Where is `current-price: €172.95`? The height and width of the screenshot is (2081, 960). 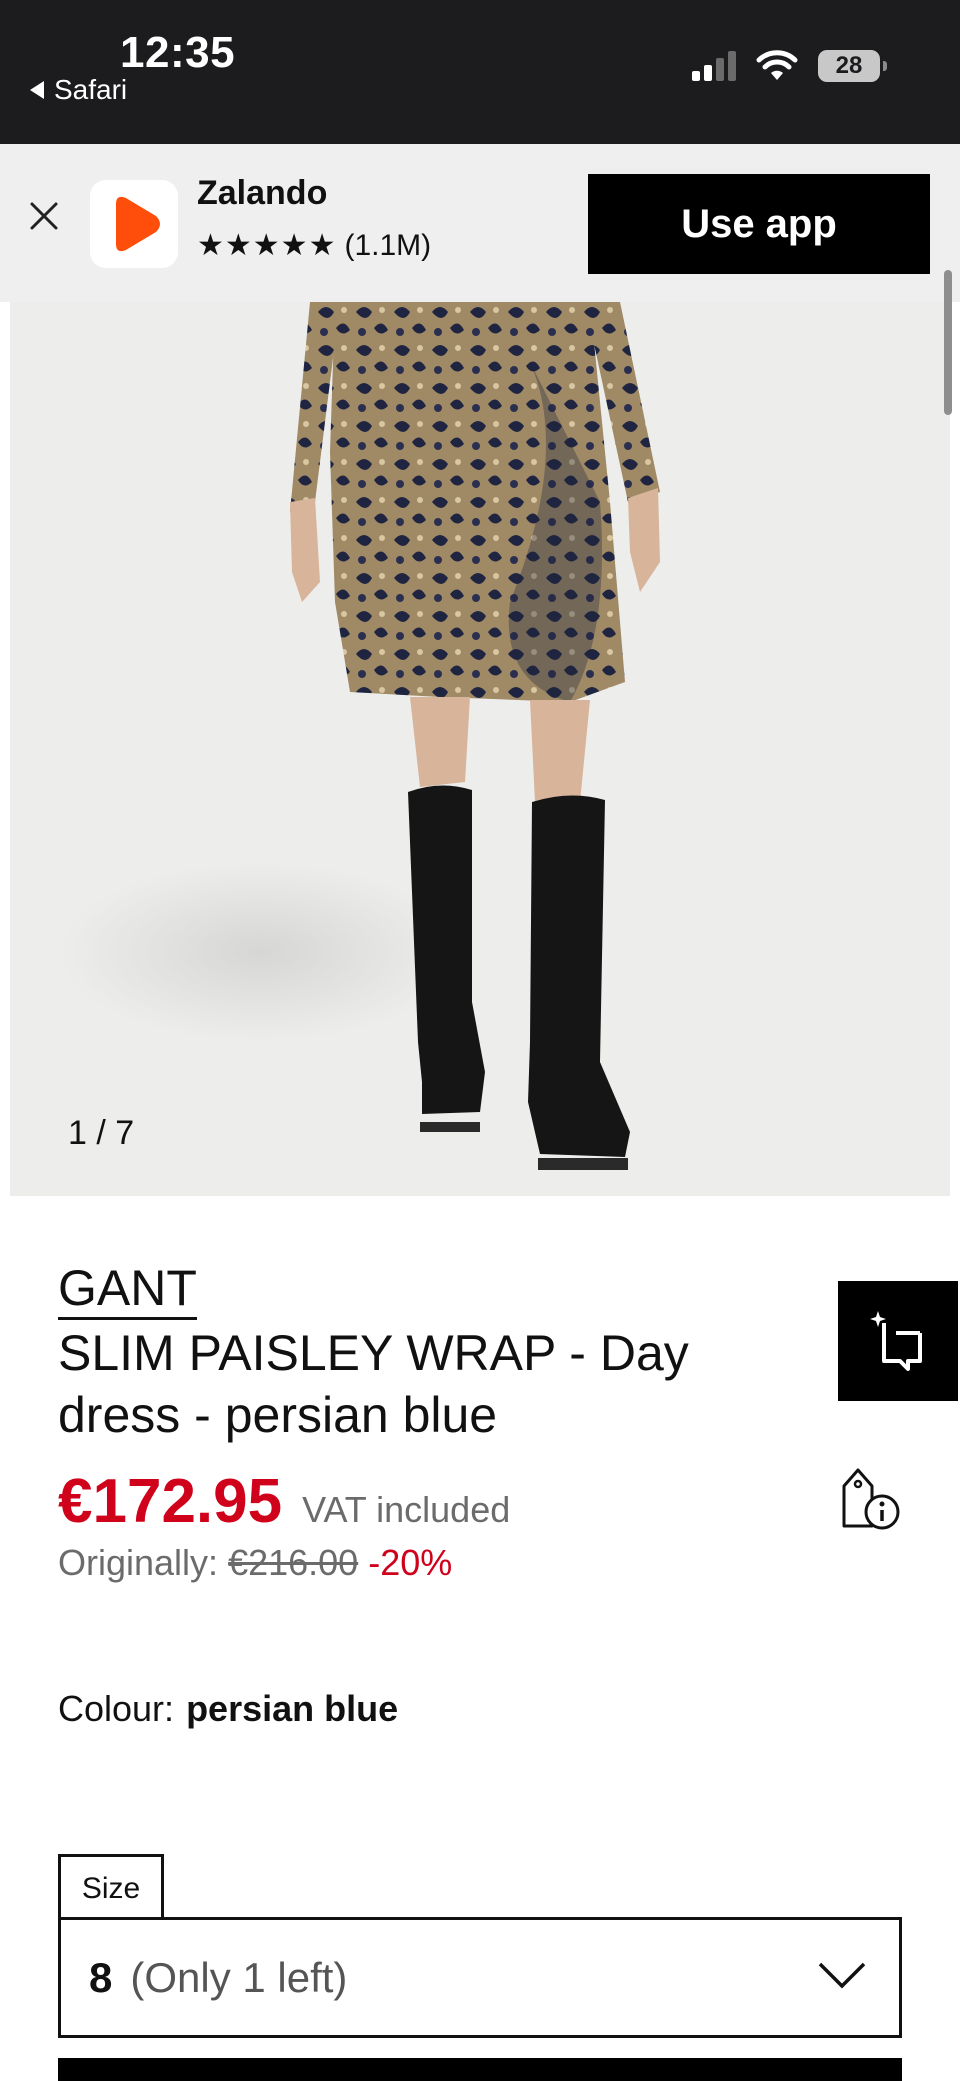 current-price: €172.95 is located at coordinates (170, 1501).